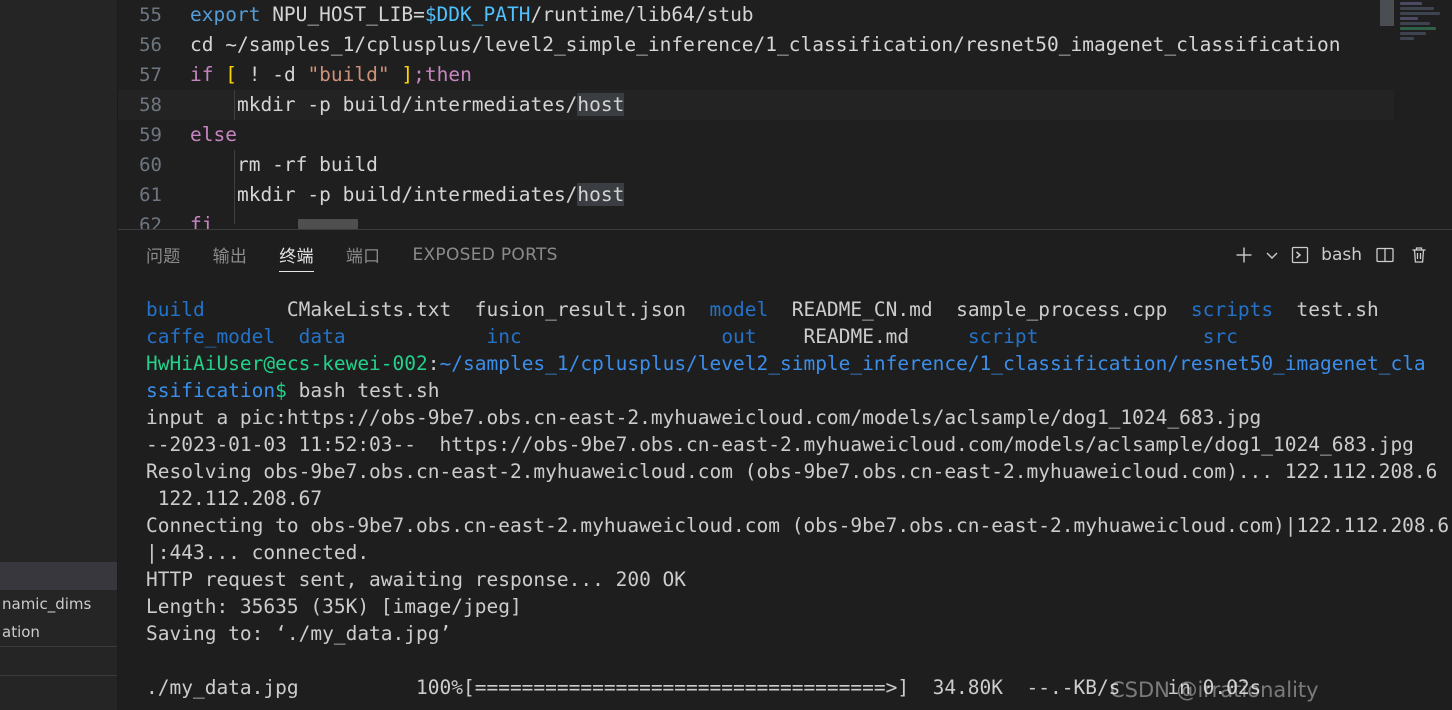 Image resolution: width=1452 pixels, height=710 pixels. What do you see at coordinates (799, 633) in the screenshot?
I see `terminal-line: Saving to: ‘./my_data.jpg’` at bounding box center [799, 633].